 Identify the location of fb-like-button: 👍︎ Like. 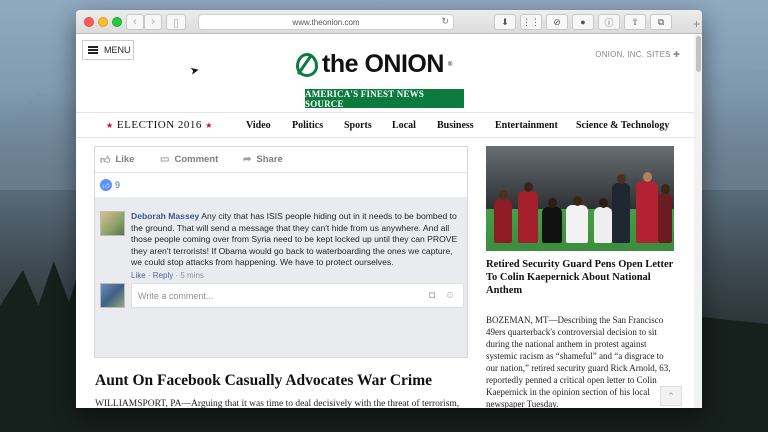
(117, 160).